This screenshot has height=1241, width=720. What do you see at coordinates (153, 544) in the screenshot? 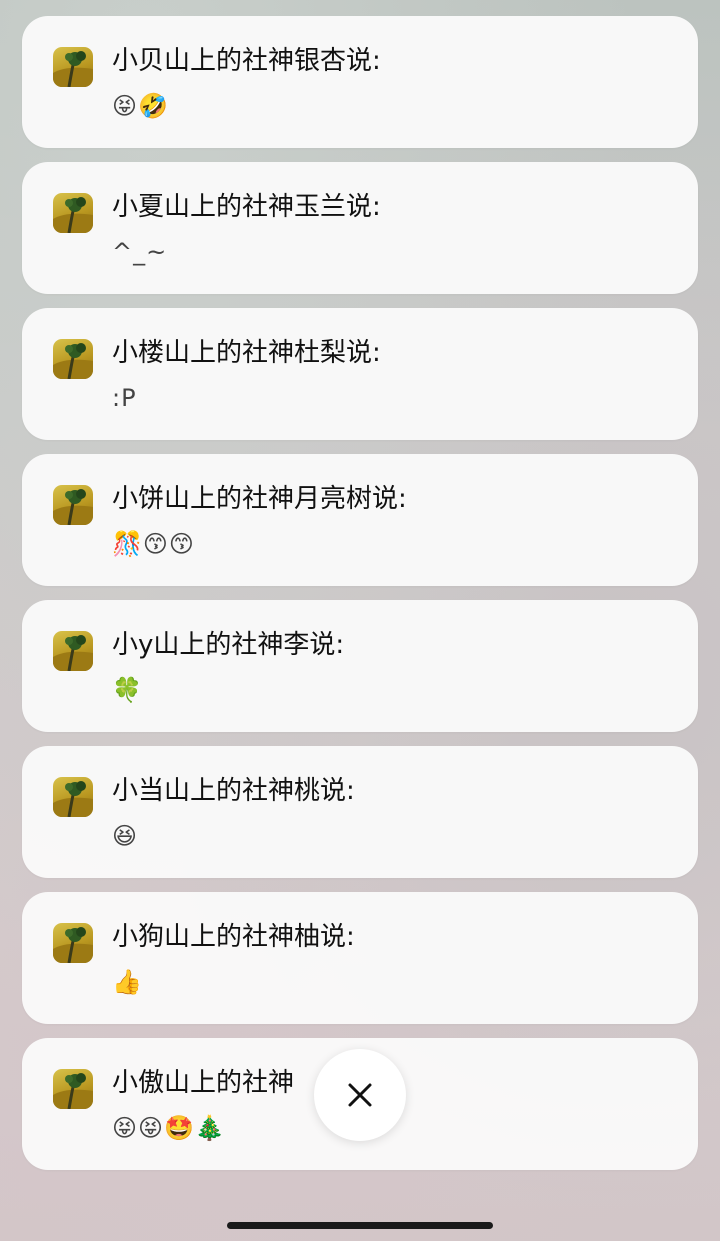
I see `message-text: 🎊😙😙` at bounding box center [153, 544].